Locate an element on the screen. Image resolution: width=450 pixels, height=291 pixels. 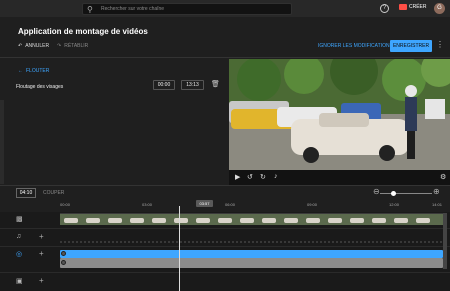
save-button: ENREGISTRER is located at coordinates (411, 46).